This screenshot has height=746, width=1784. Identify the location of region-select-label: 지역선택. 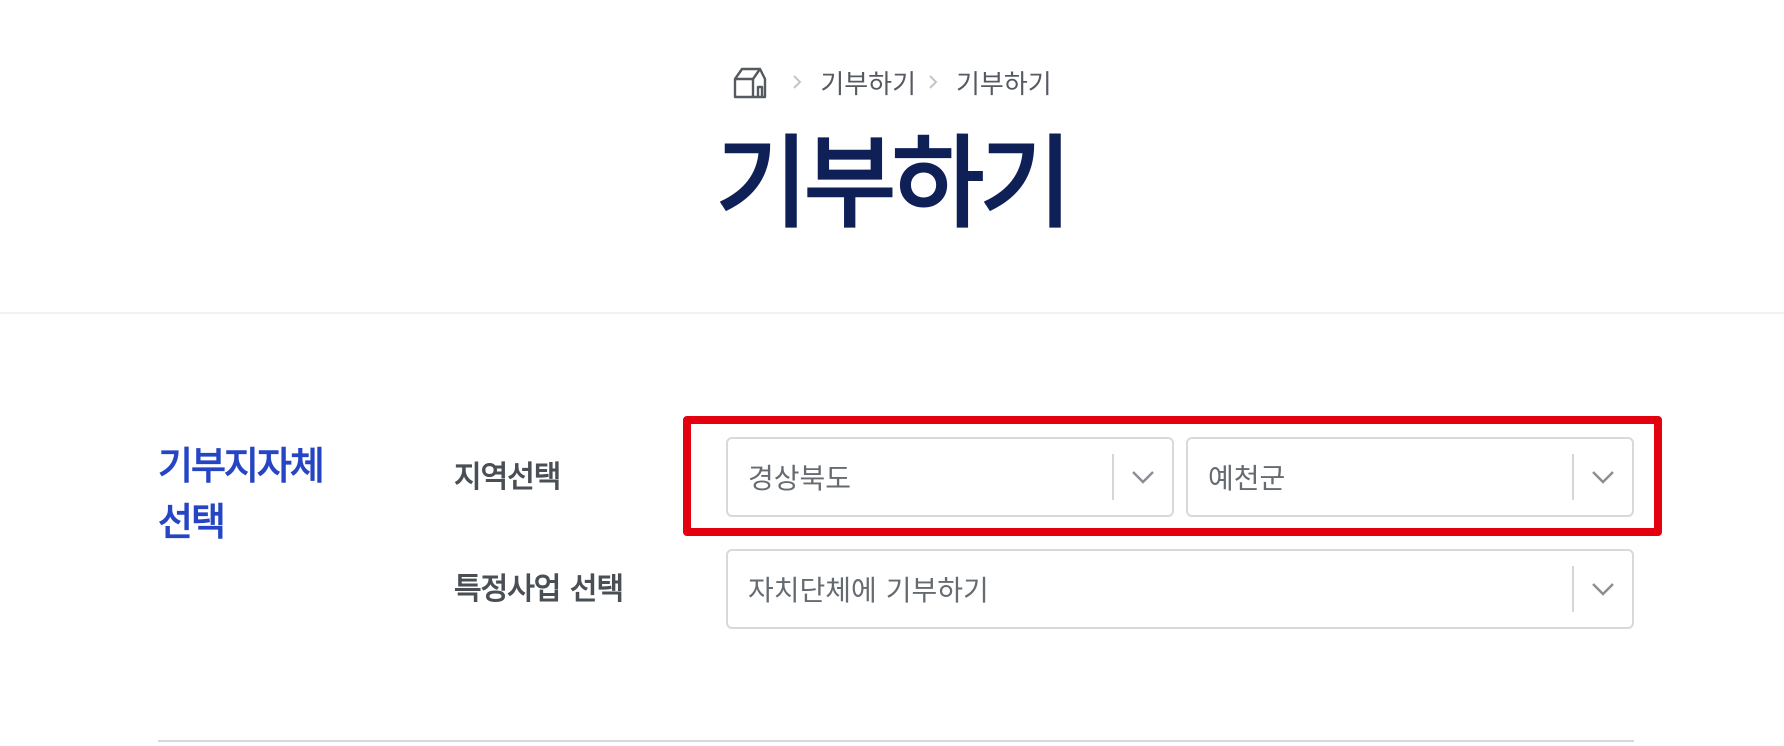
(507, 477).